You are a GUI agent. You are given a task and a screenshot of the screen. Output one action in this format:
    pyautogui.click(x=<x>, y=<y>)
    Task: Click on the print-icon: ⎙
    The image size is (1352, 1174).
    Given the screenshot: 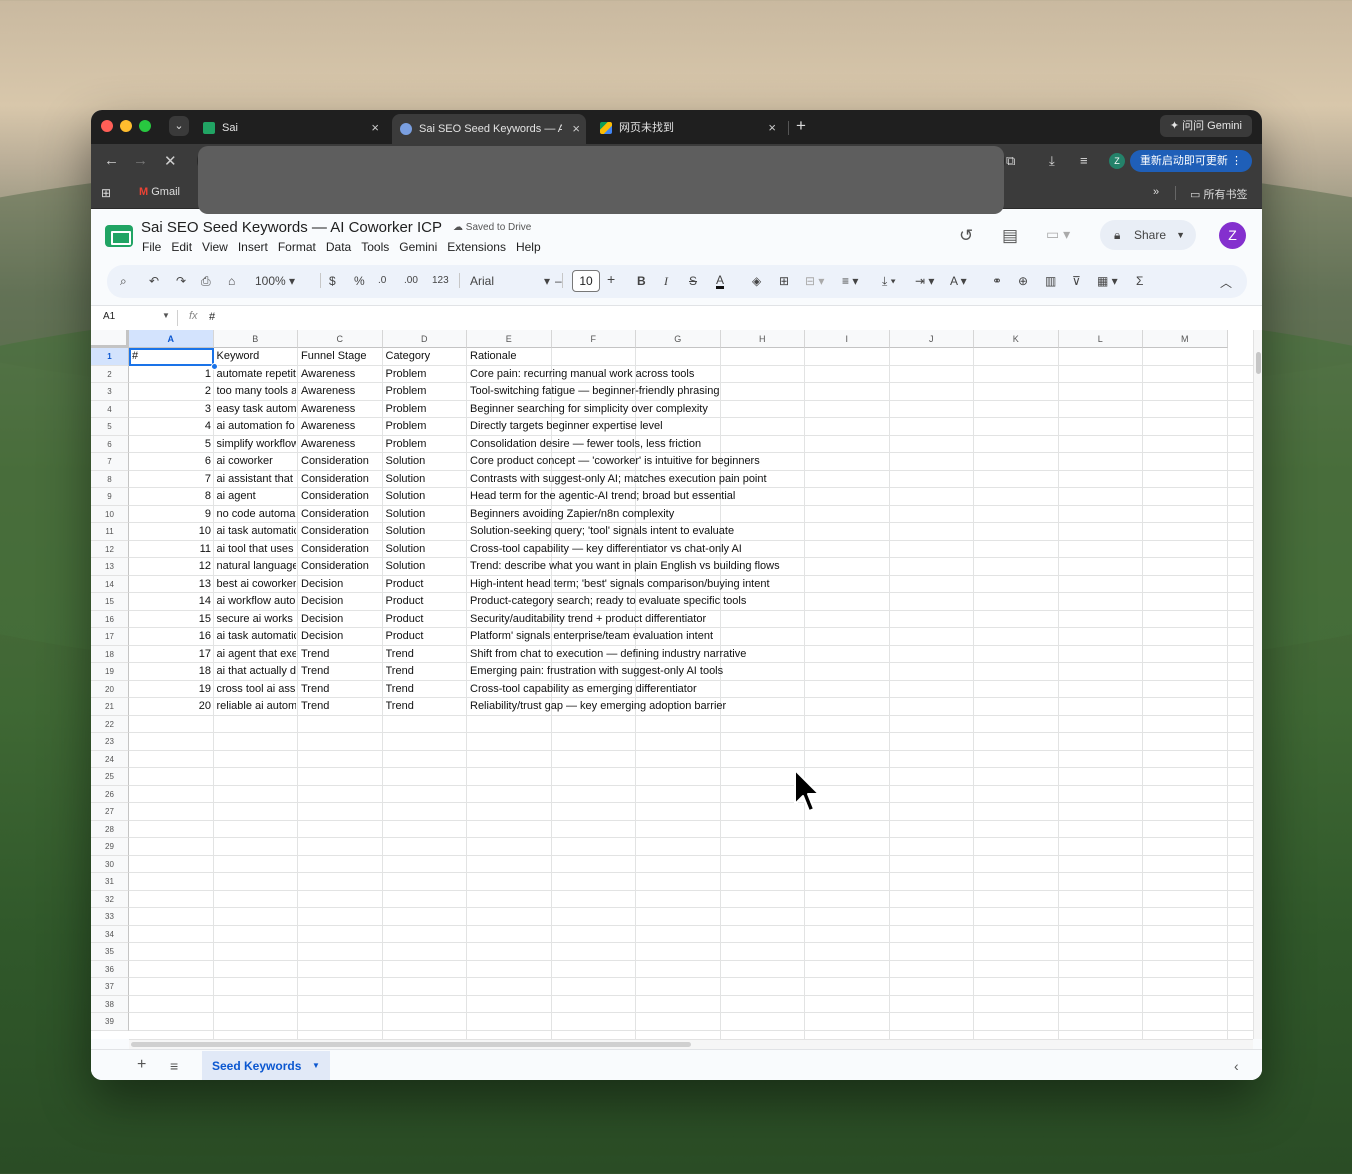 What is the action you would take?
    pyautogui.click(x=206, y=281)
    